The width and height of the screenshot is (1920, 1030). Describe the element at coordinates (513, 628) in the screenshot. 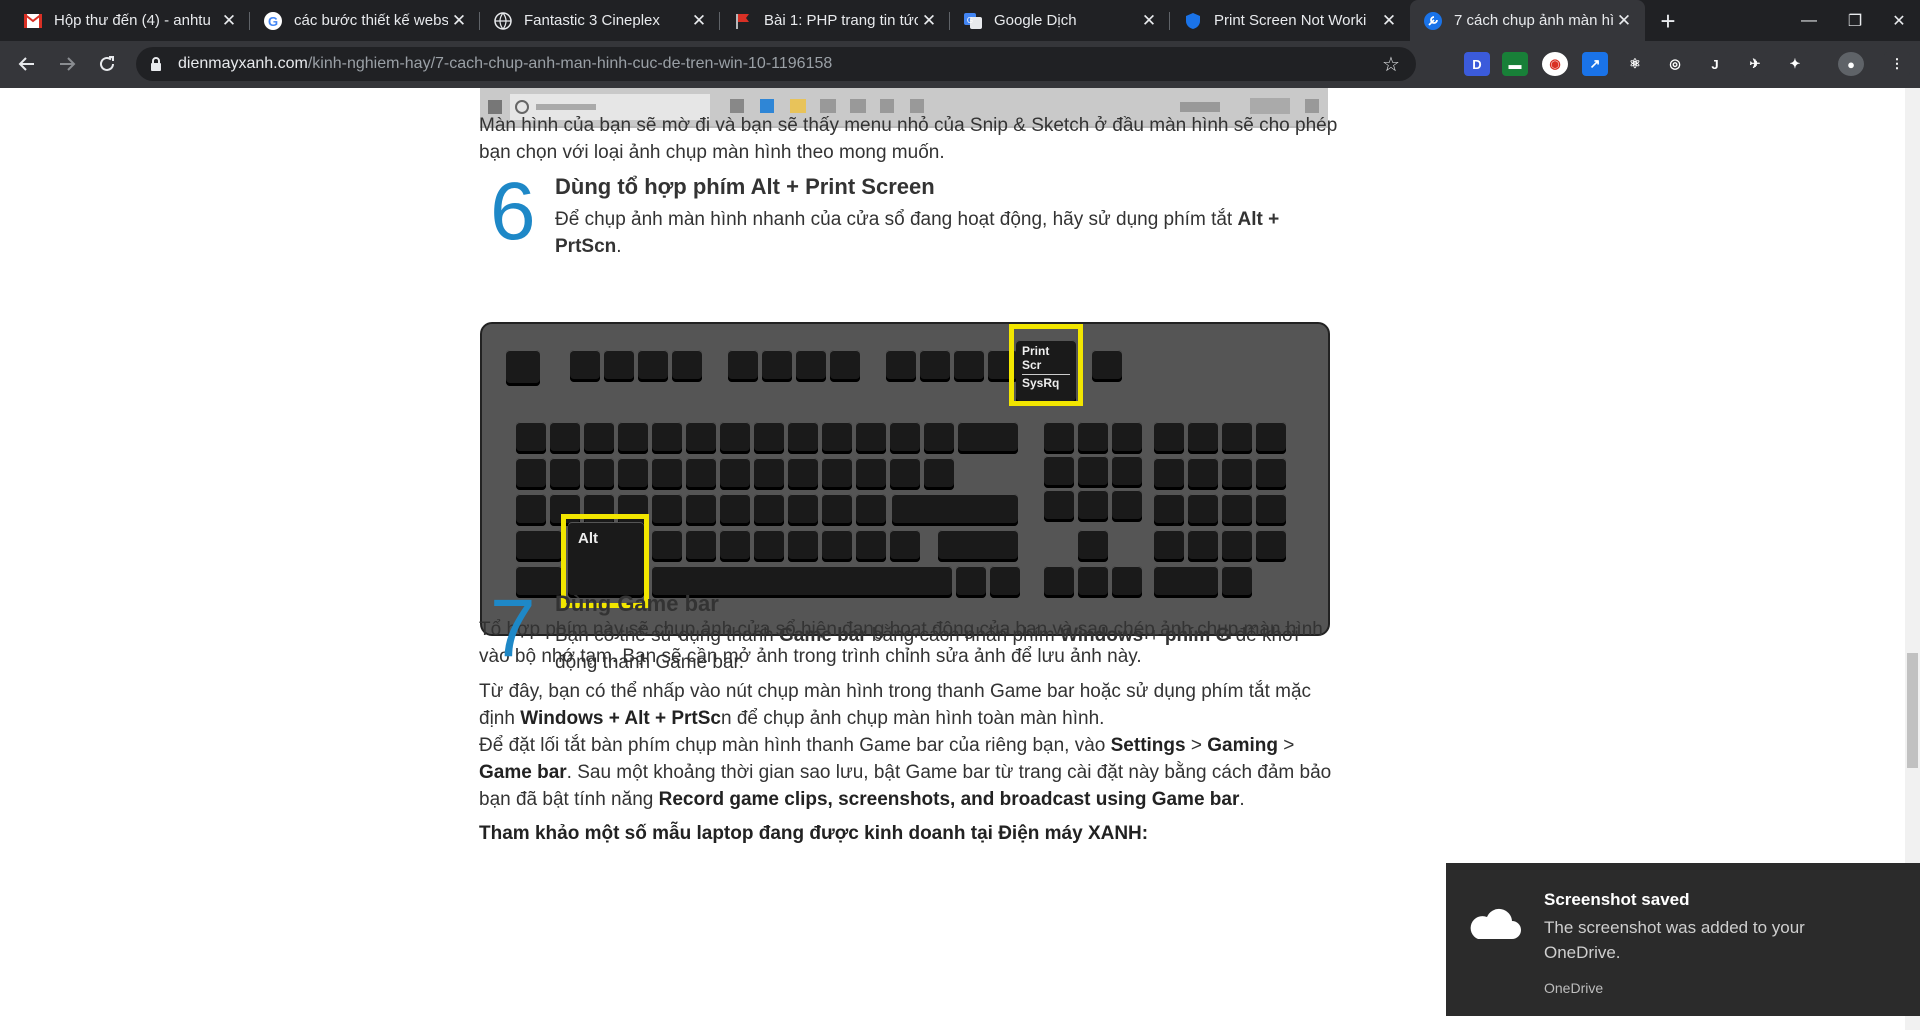

I see `step-number-7: 7` at that location.